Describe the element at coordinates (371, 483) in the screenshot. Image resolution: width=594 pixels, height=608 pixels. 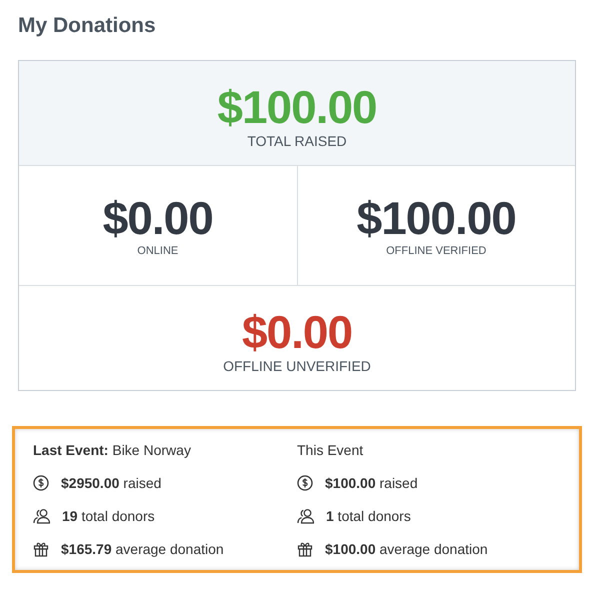
I see `stat-text: $100.00 raised` at that location.